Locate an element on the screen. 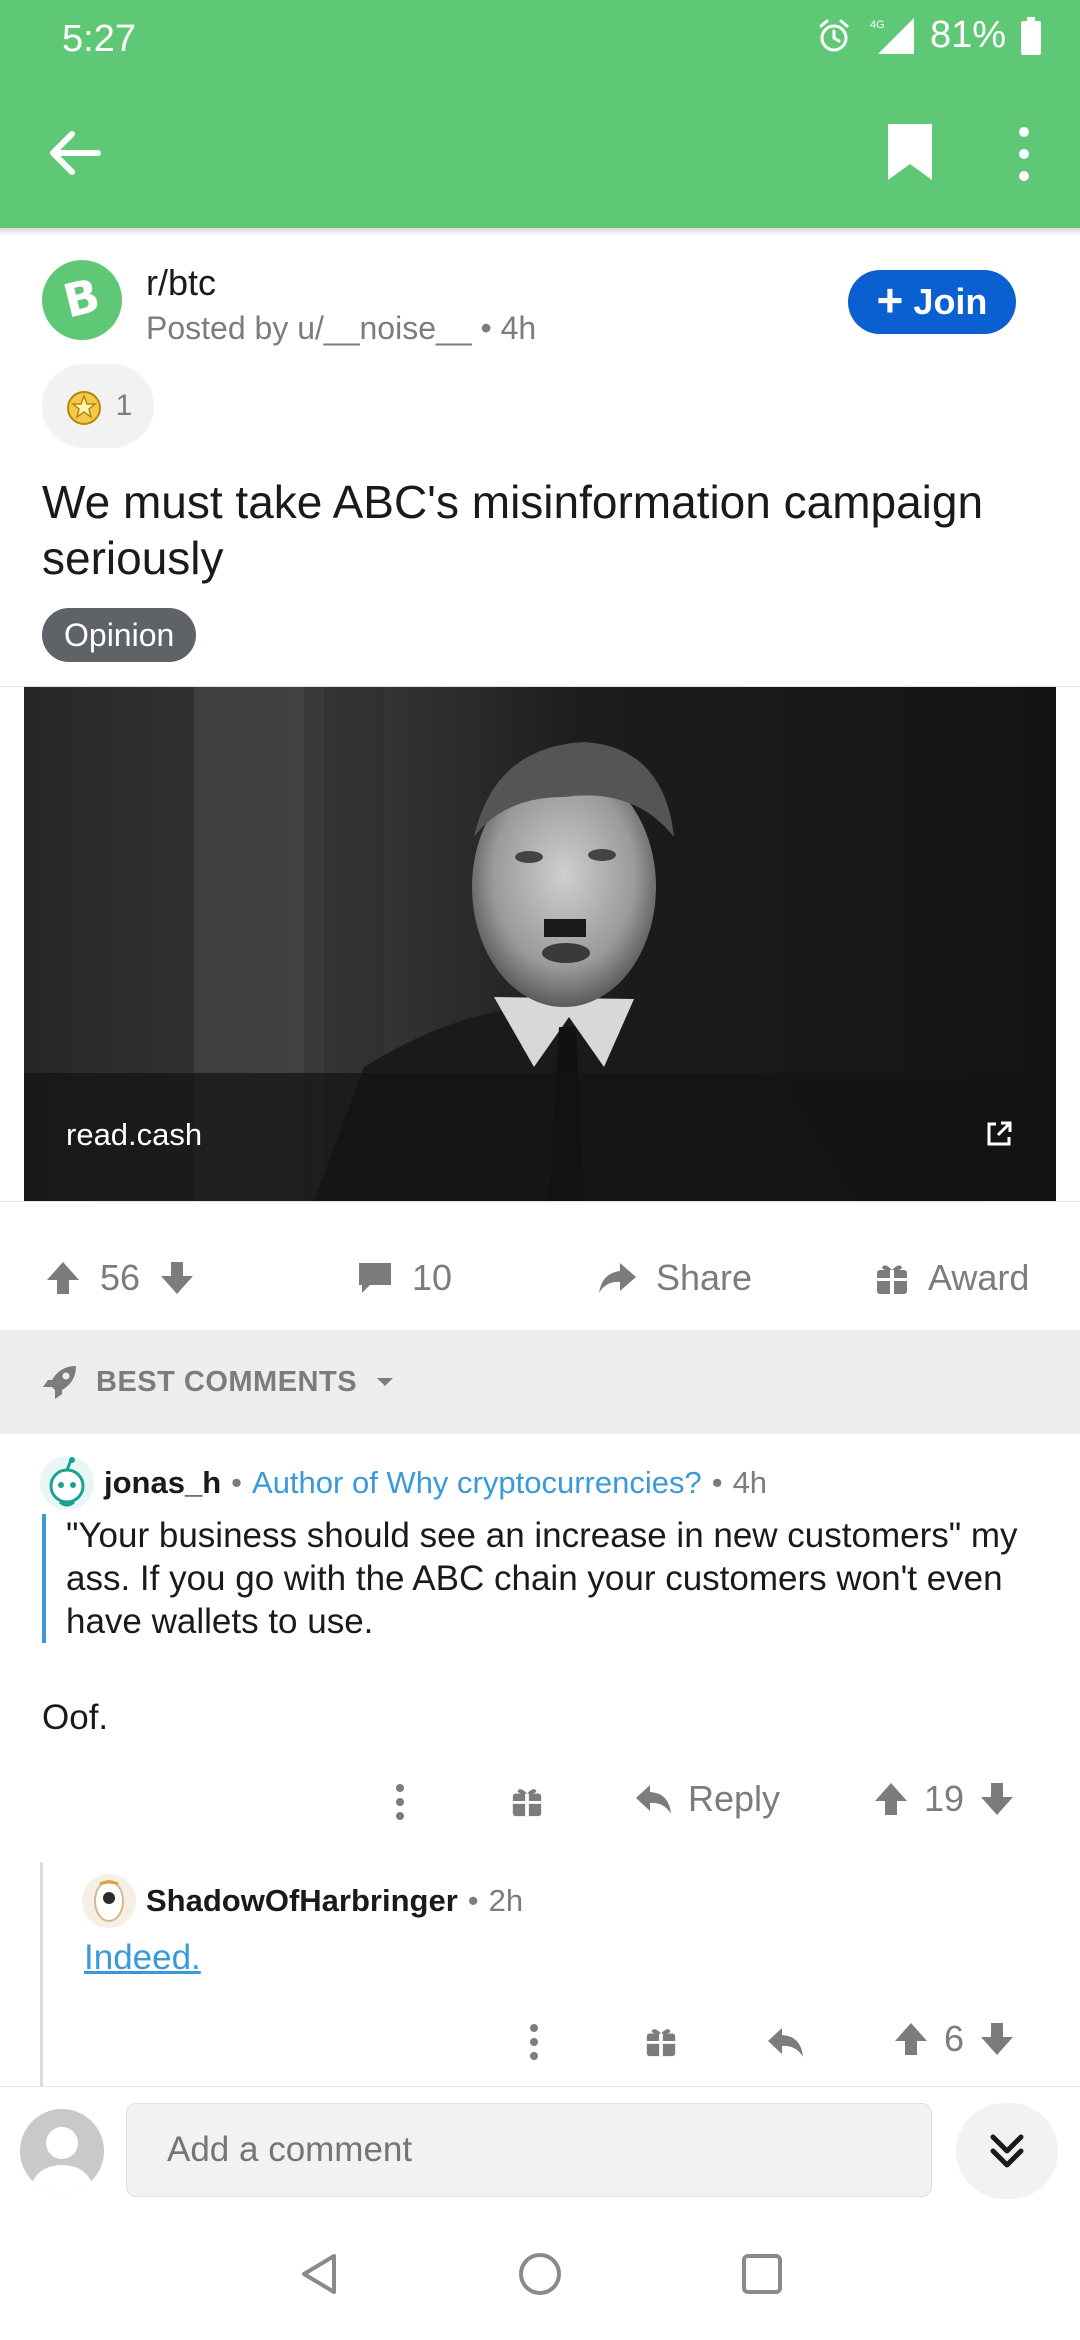 The height and width of the screenshot is (2340, 1080). system-nav-bar is located at coordinates (540, 2275).